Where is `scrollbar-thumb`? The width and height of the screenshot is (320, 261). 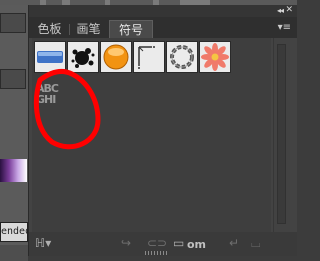
scrollbar-thumb is located at coordinates (281, 134).